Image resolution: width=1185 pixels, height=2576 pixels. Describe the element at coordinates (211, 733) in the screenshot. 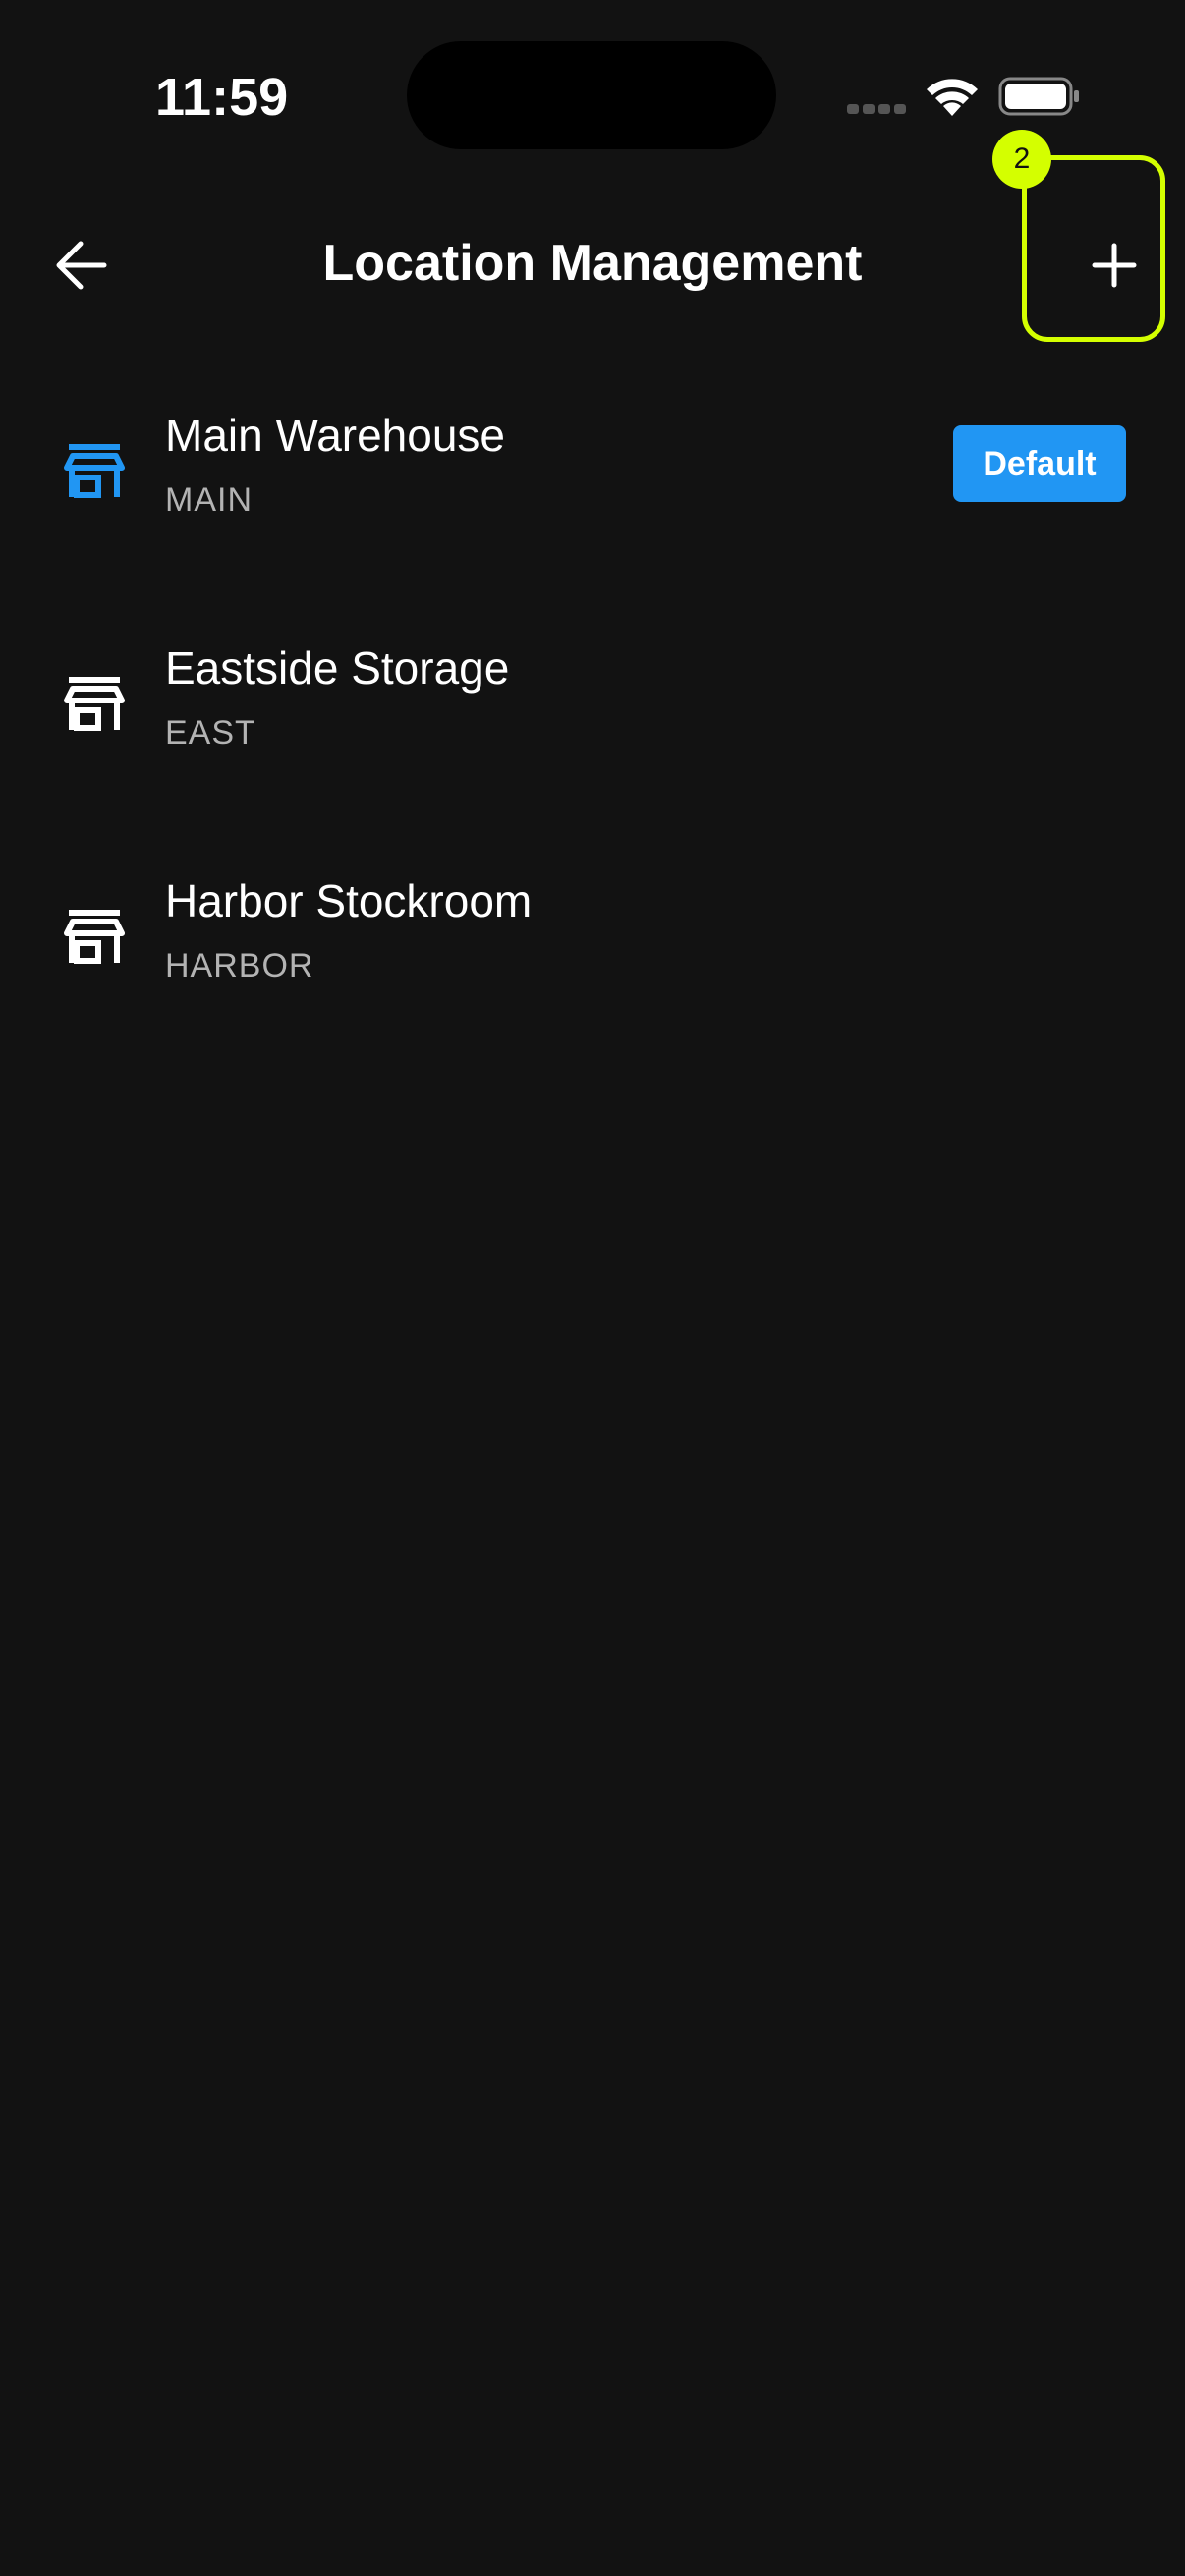

I see `location-code: EAST` at that location.